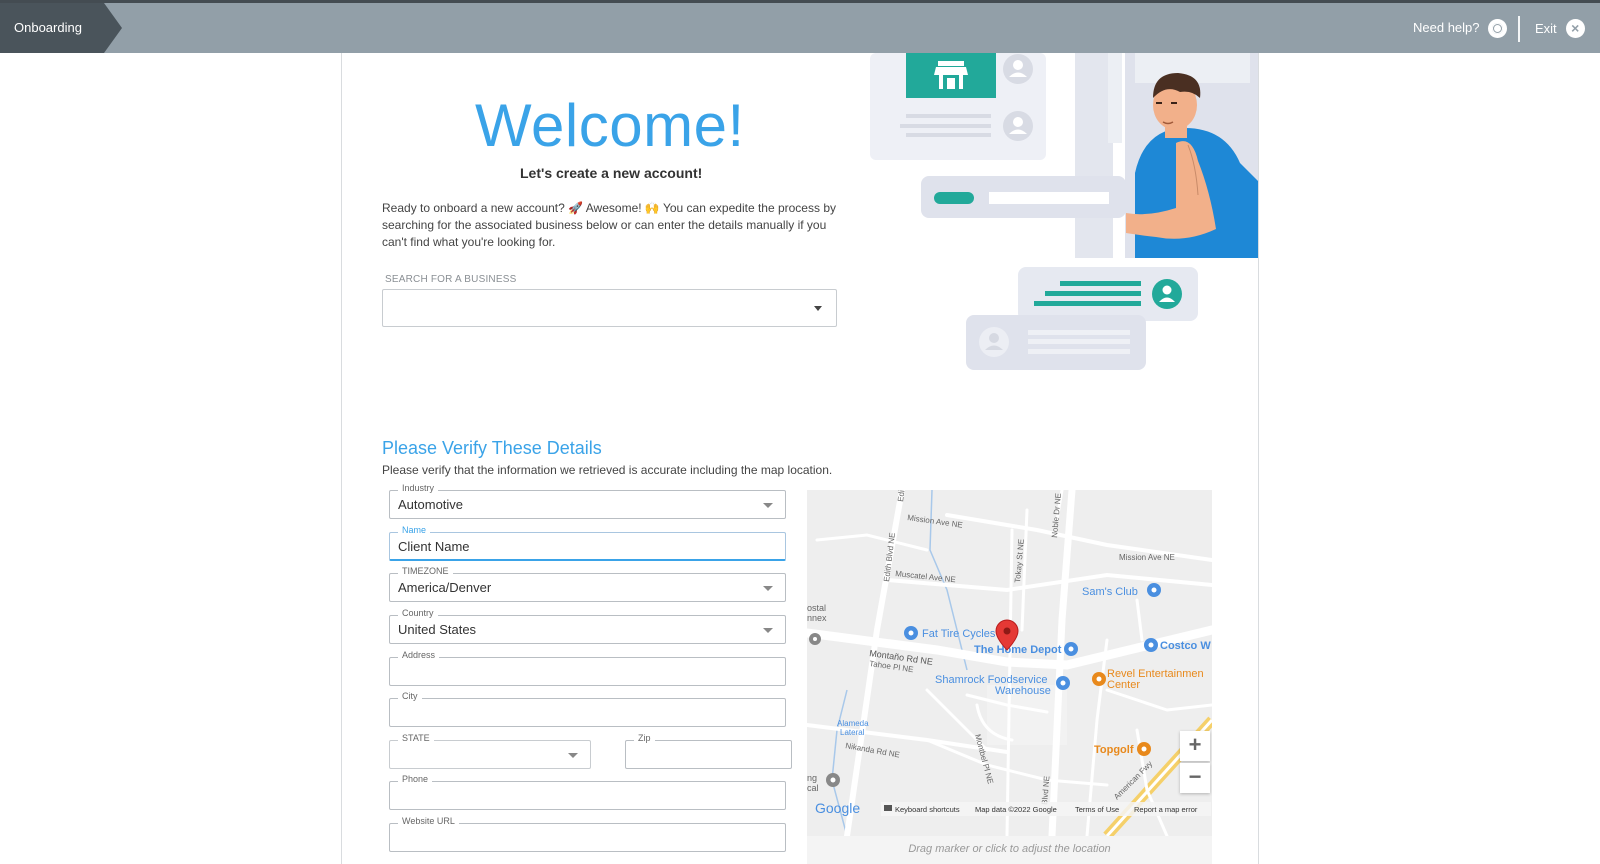 The image size is (1600, 864). What do you see at coordinates (852, 732) in the screenshot?
I see `street-alameda-2: Lateral` at bounding box center [852, 732].